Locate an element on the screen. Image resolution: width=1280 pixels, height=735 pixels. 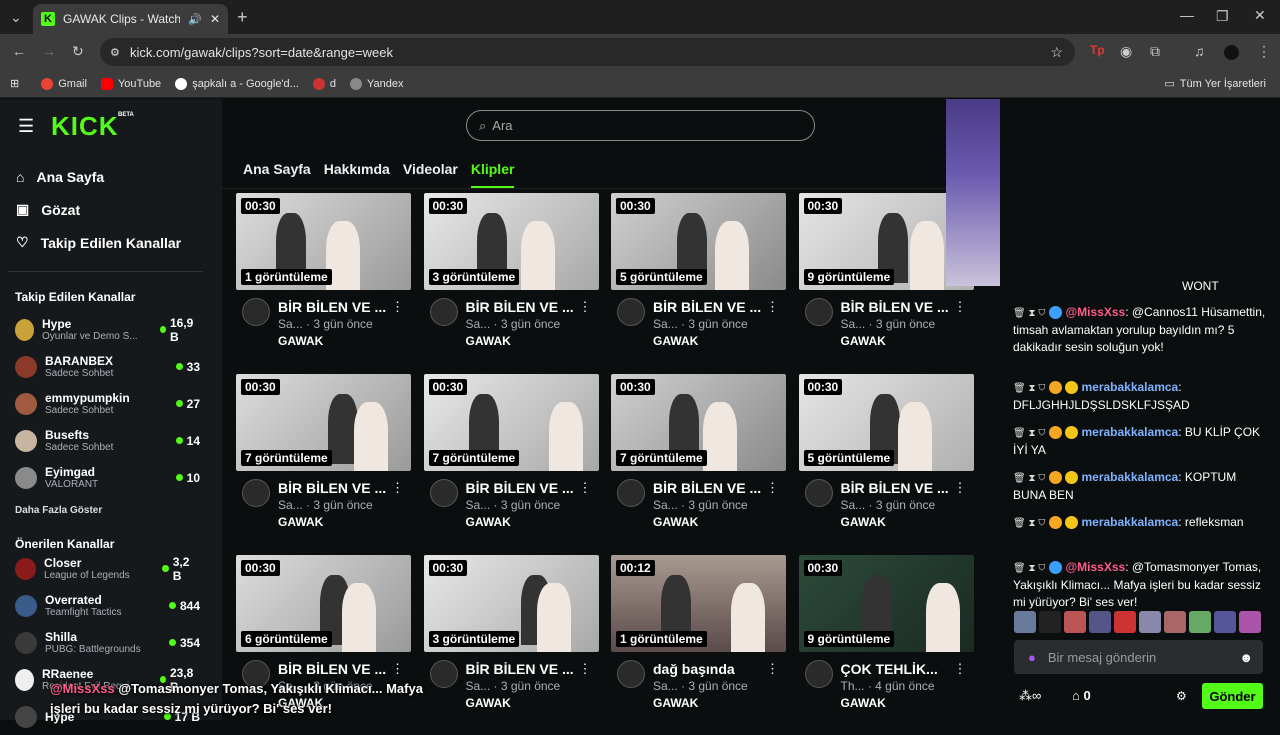
speaker-icon: 🔊 is located at coordinates (195, 19).